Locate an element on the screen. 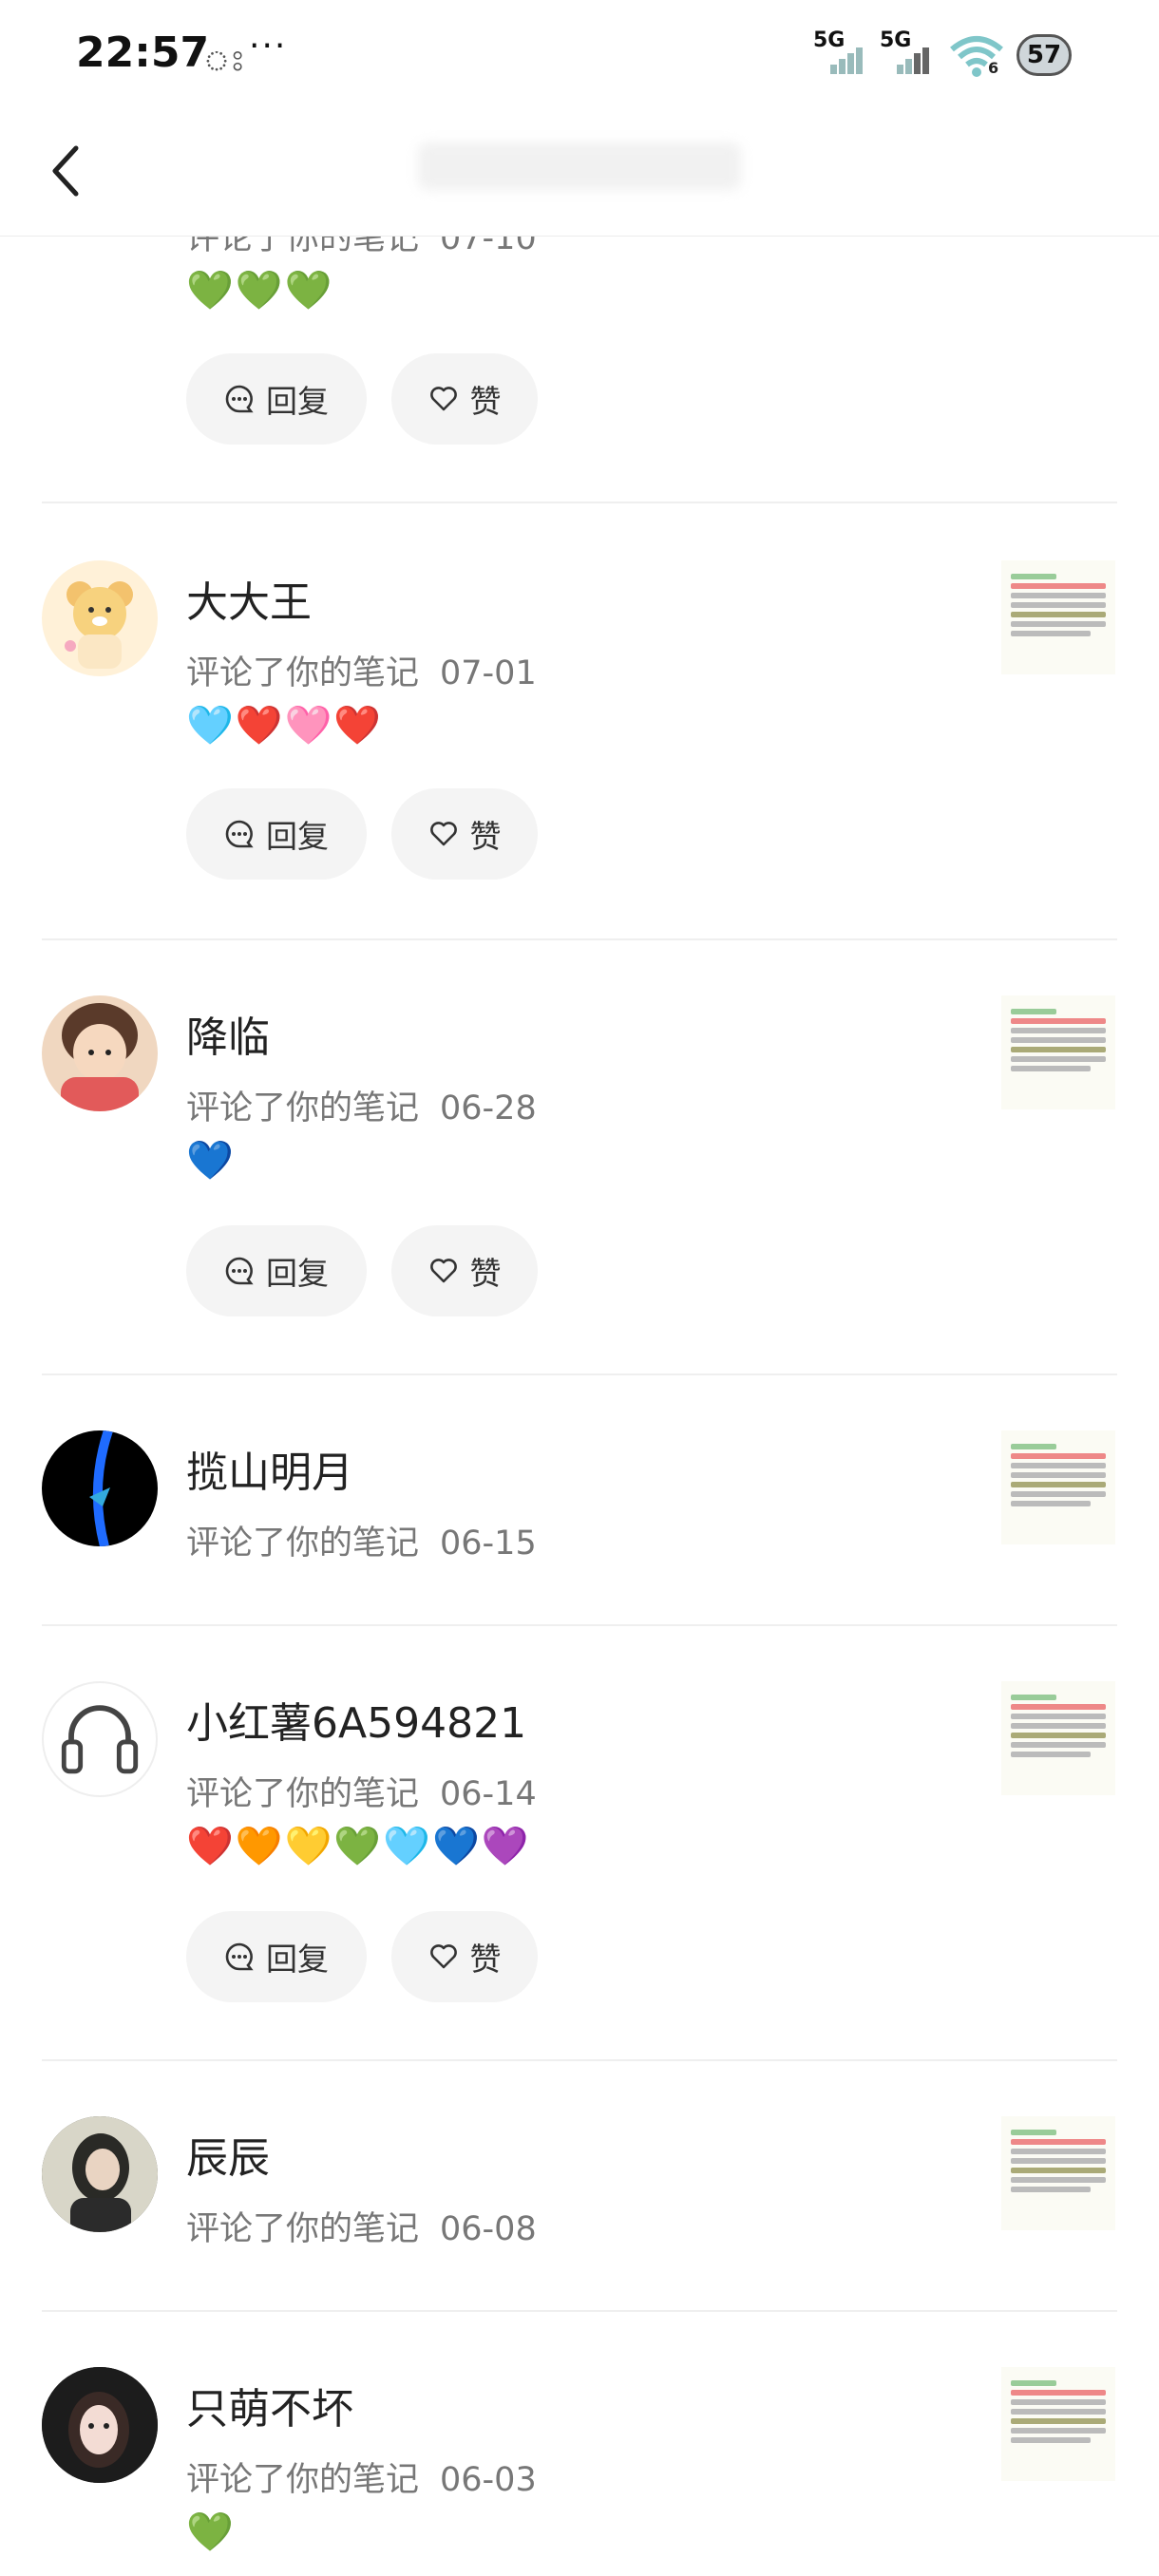  headphones-icon is located at coordinates (100, 1739).